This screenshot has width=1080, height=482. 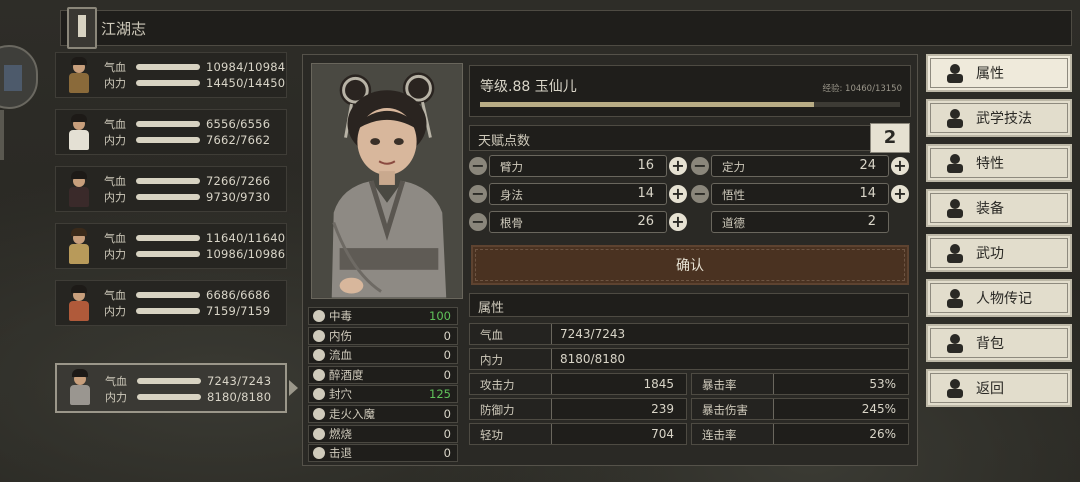 What do you see at coordinates (340, 316) in the screenshot?
I see `status-effect-name: 中毒` at bounding box center [340, 316].